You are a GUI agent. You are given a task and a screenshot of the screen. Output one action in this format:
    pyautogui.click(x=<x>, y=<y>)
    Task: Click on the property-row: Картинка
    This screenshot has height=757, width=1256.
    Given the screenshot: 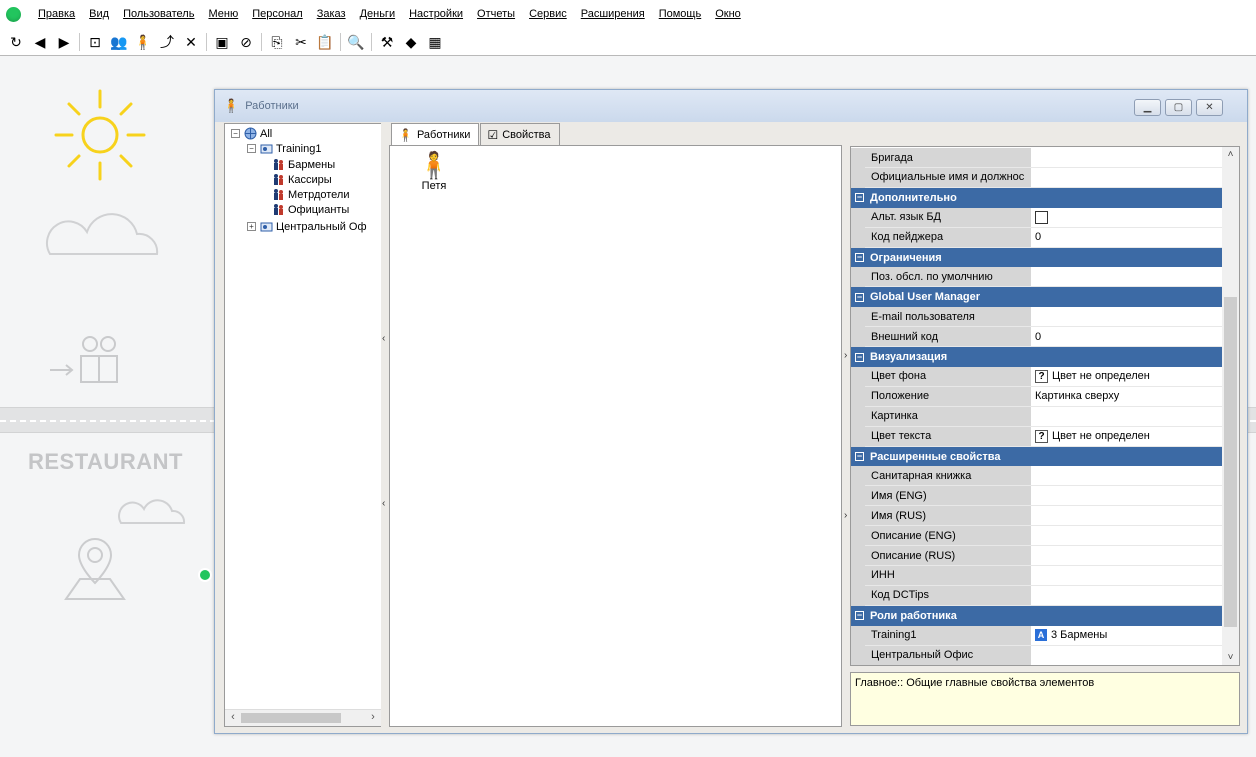 What is the action you would take?
    pyautogui.click(x=1037, y=416)
    